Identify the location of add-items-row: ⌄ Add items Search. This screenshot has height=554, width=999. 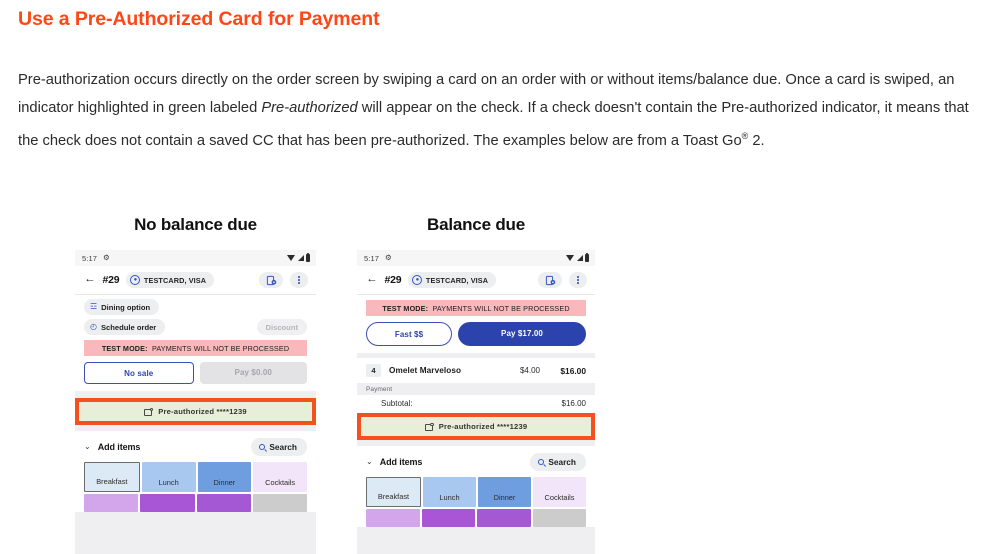
(195, 446).